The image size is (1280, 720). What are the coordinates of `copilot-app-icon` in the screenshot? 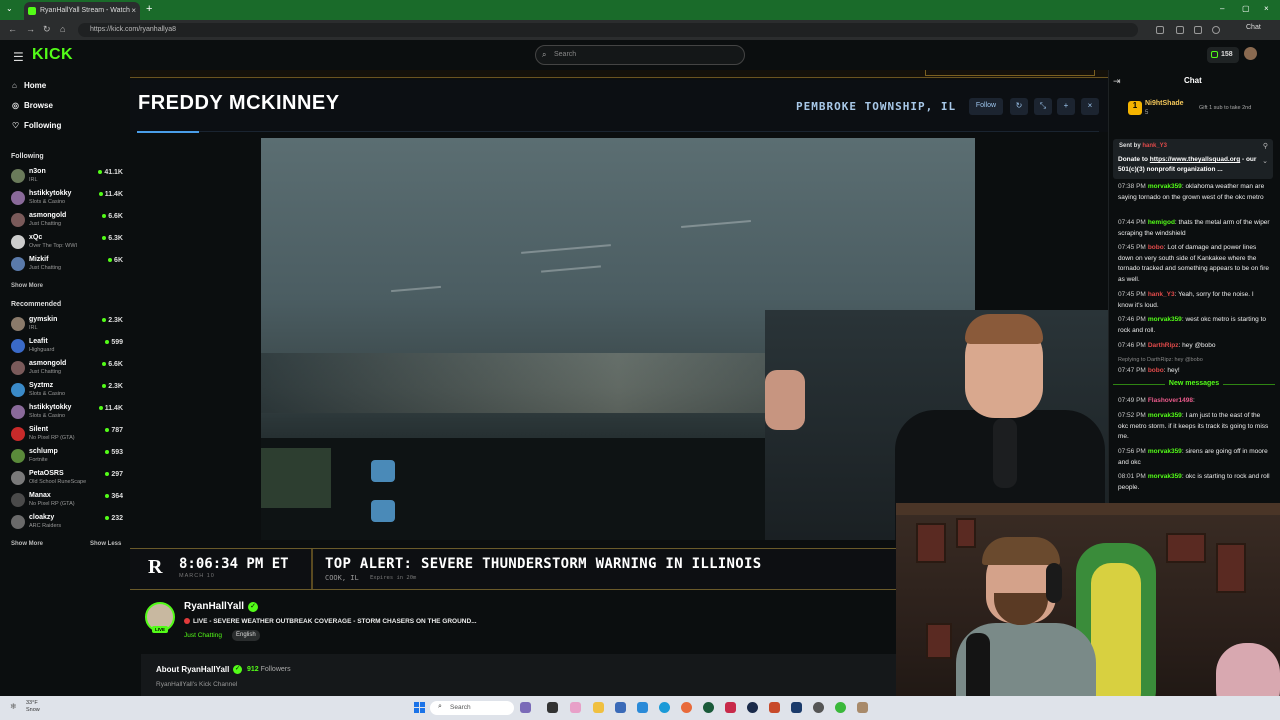 It's located at (575, 707).